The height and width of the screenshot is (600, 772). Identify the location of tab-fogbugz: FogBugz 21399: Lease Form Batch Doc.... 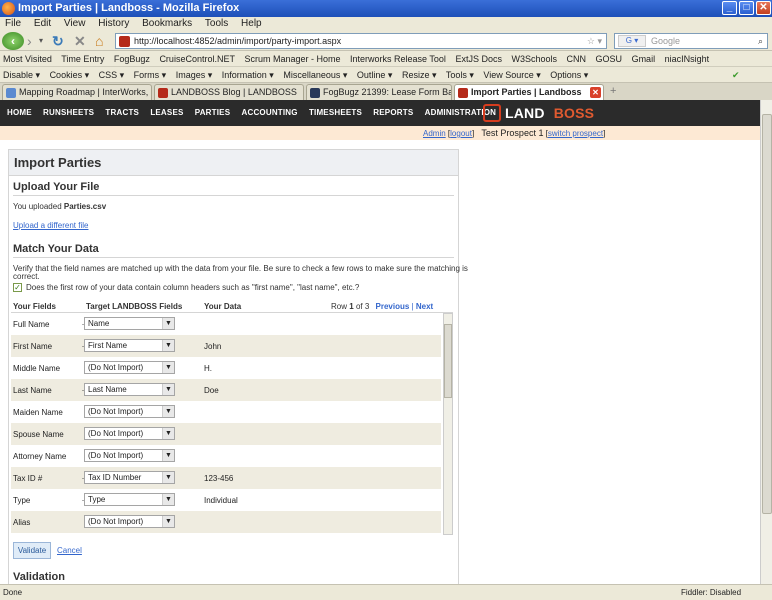
(379, 92).